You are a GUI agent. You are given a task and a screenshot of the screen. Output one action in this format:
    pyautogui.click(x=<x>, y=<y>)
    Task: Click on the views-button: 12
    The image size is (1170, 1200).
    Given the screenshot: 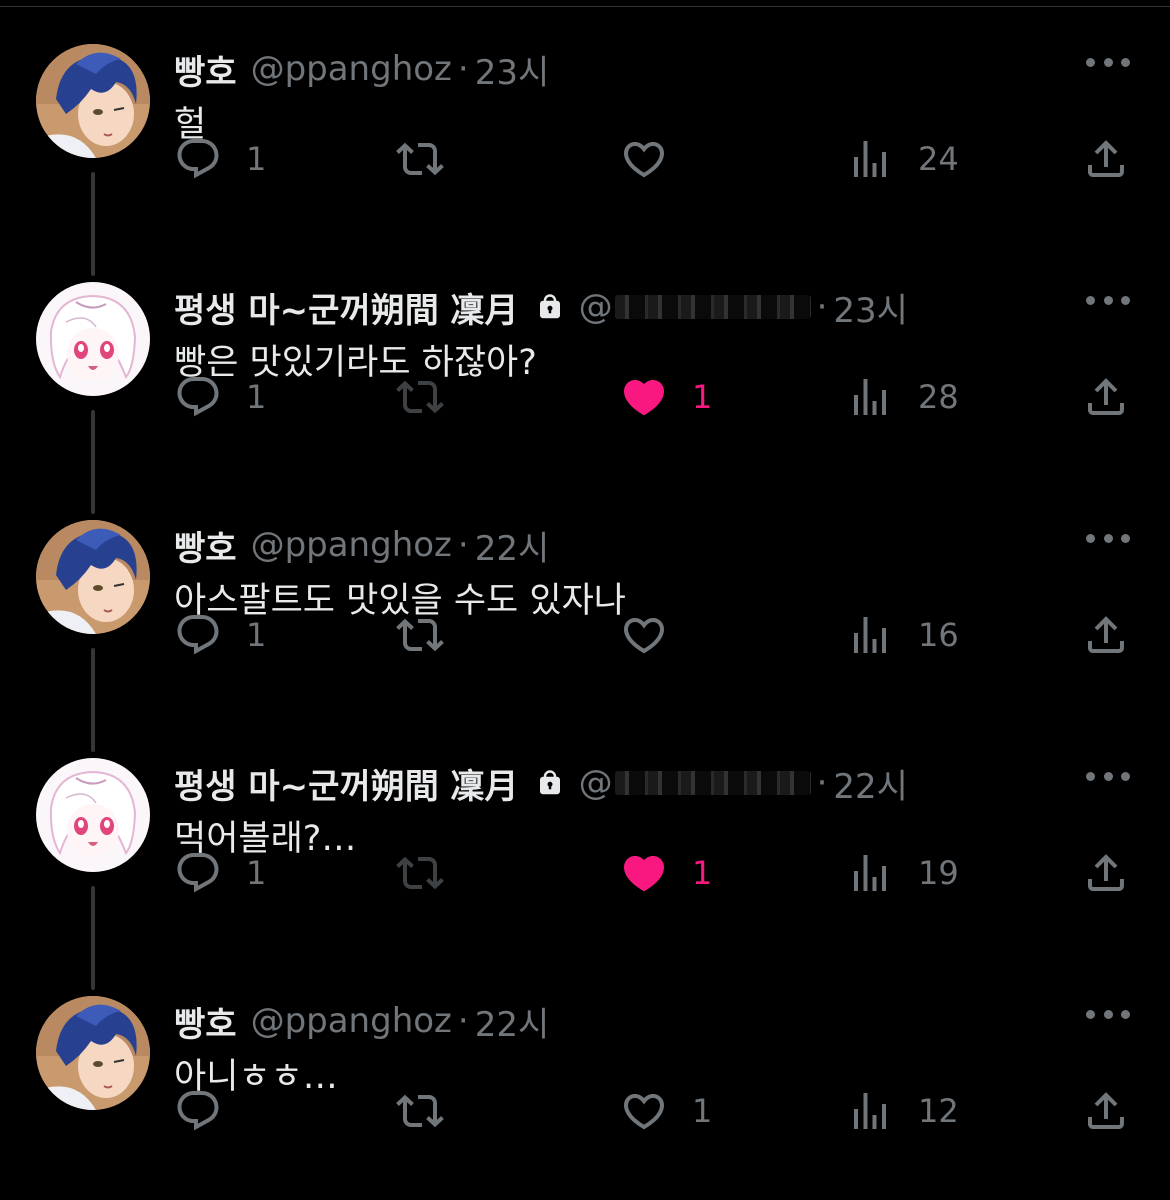 What is the action you would take?
    pyautogui.click(x=902, y=1111)
    